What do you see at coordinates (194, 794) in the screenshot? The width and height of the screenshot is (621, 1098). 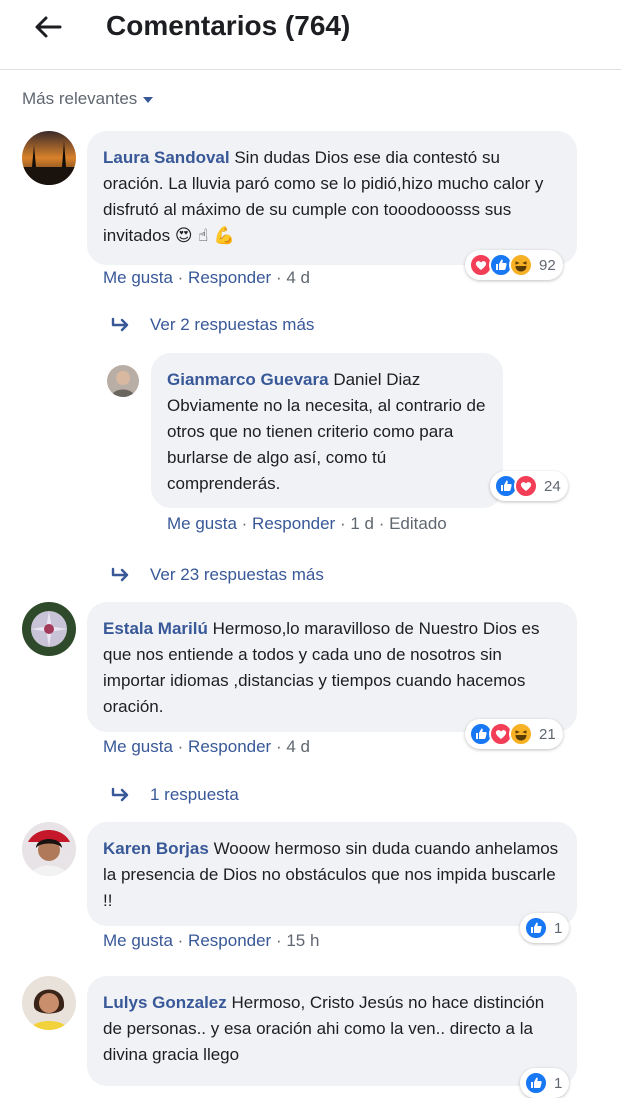 I see `view-more-replies-label: 1 respuesta` at bounding box center [194, 794].